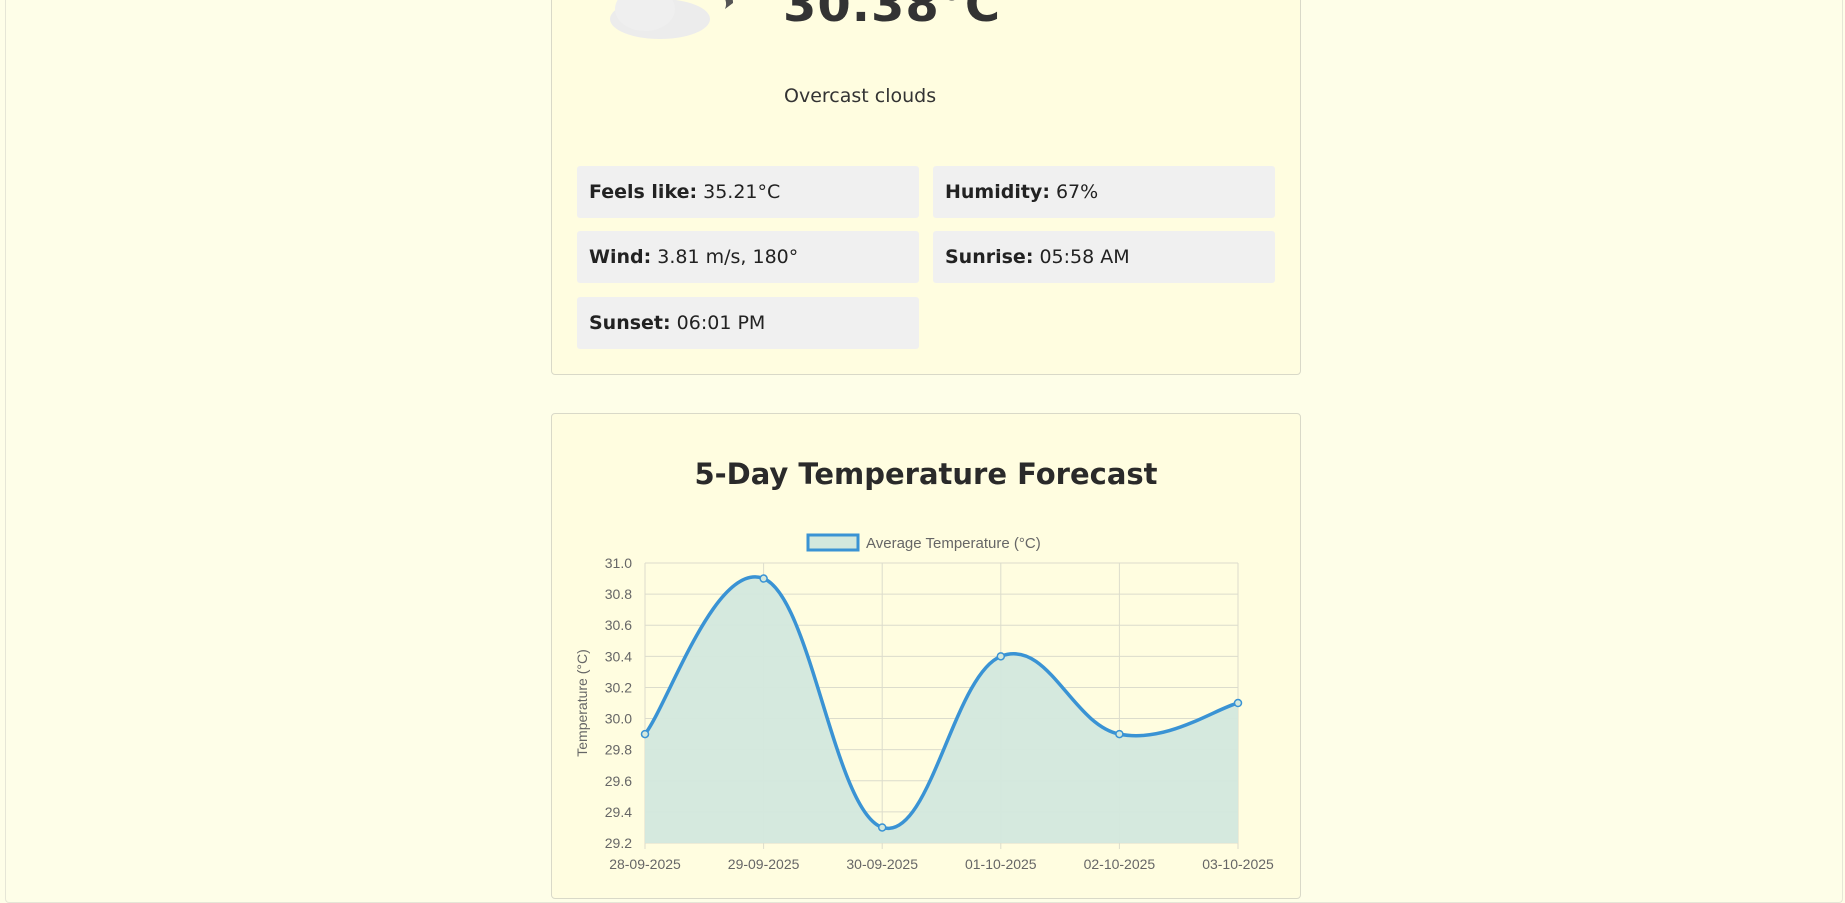  I want to click on legend: Average Temperature (°C), so click(923, 542).